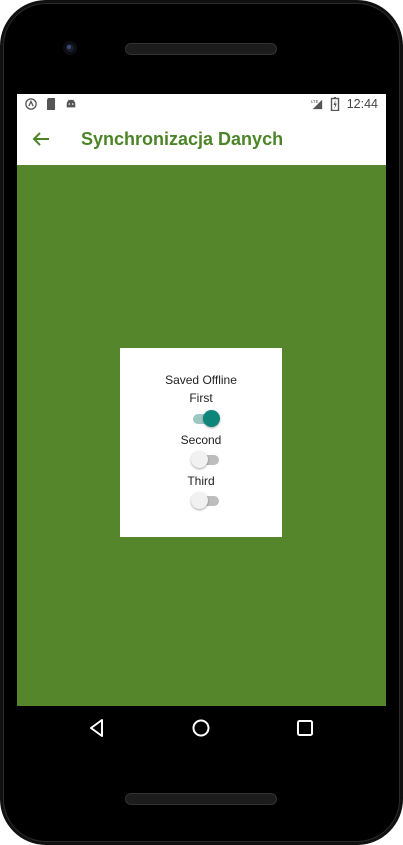 This screenshot has height=845, width=403. What do you see at coordinates (334, 104) in the screenshot?
I see `battery-charging-icon` at bounding box center [334, 104].